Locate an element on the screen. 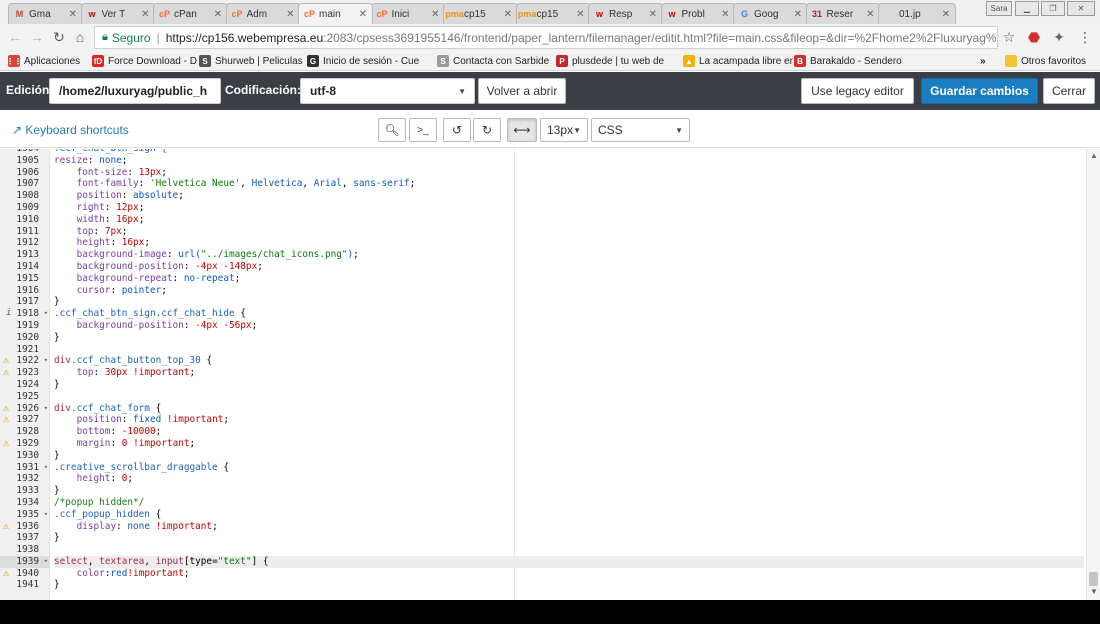 The width and height of the screenshot is (1100, 624). goto-line-button: >_ is located at coordinates (423, 130).